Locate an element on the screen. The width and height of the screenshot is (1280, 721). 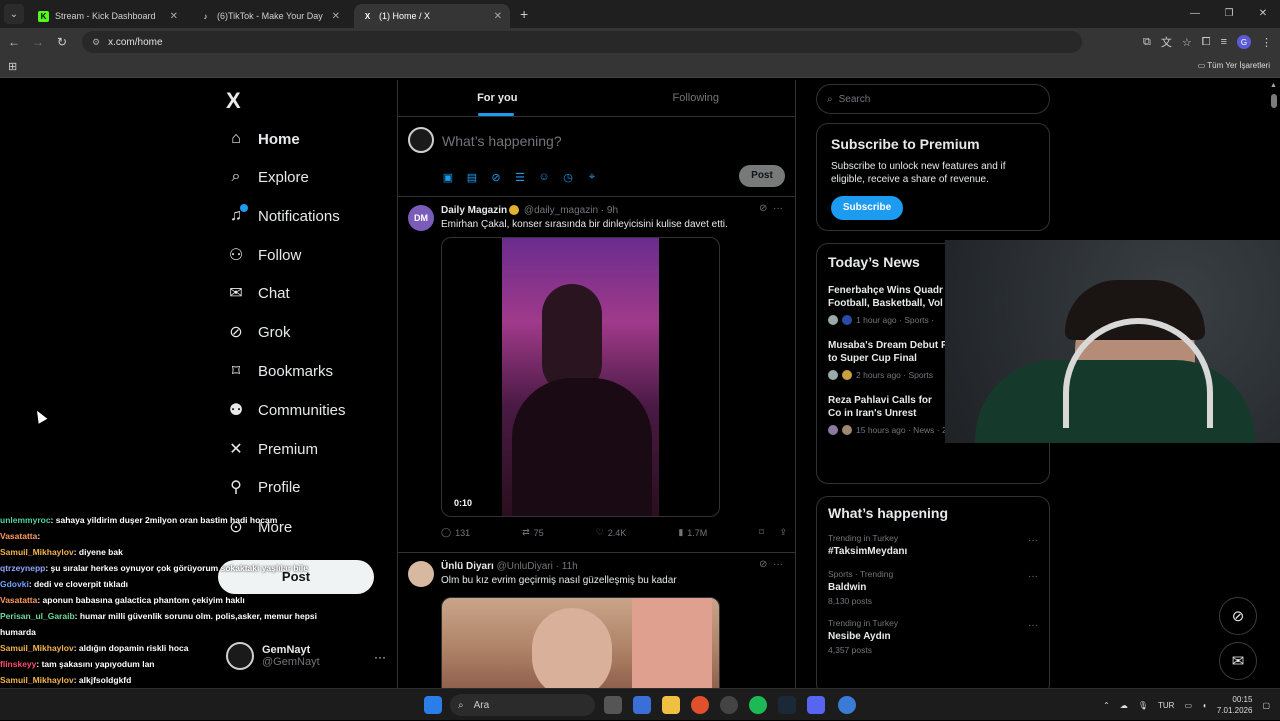
gif-icon: ▤ is located at coordinates (472, 177).